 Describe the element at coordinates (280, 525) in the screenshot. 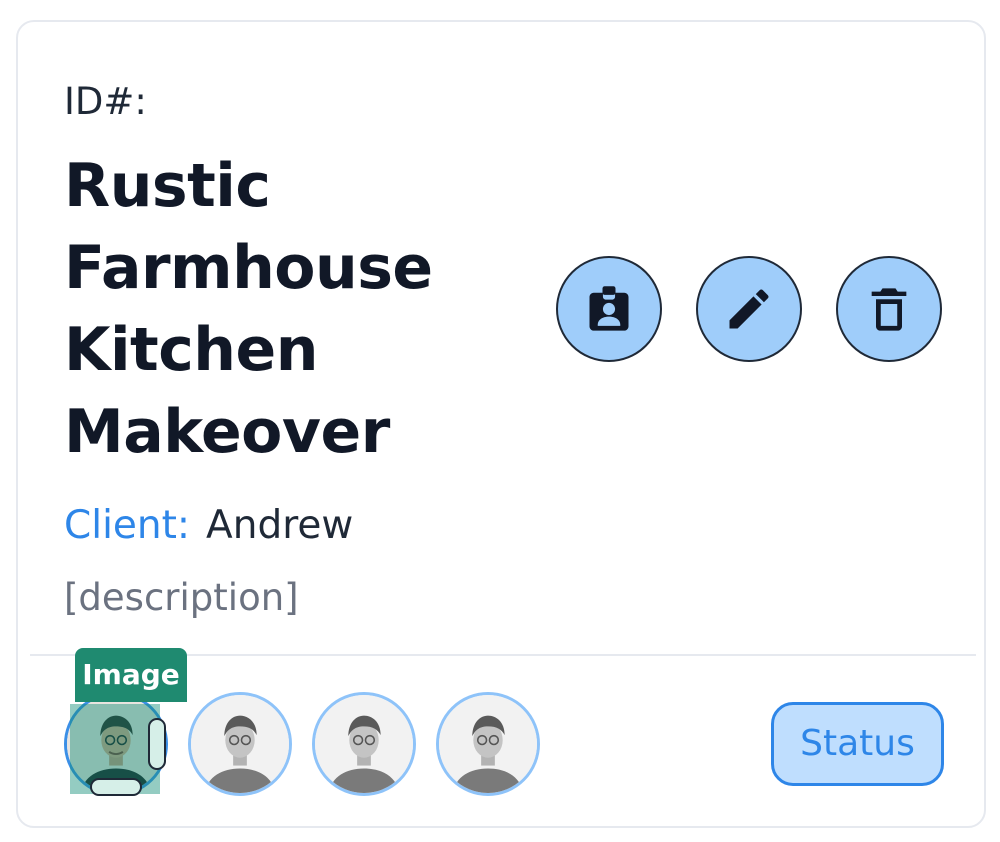

I see `client-name: Andrew` at that location.